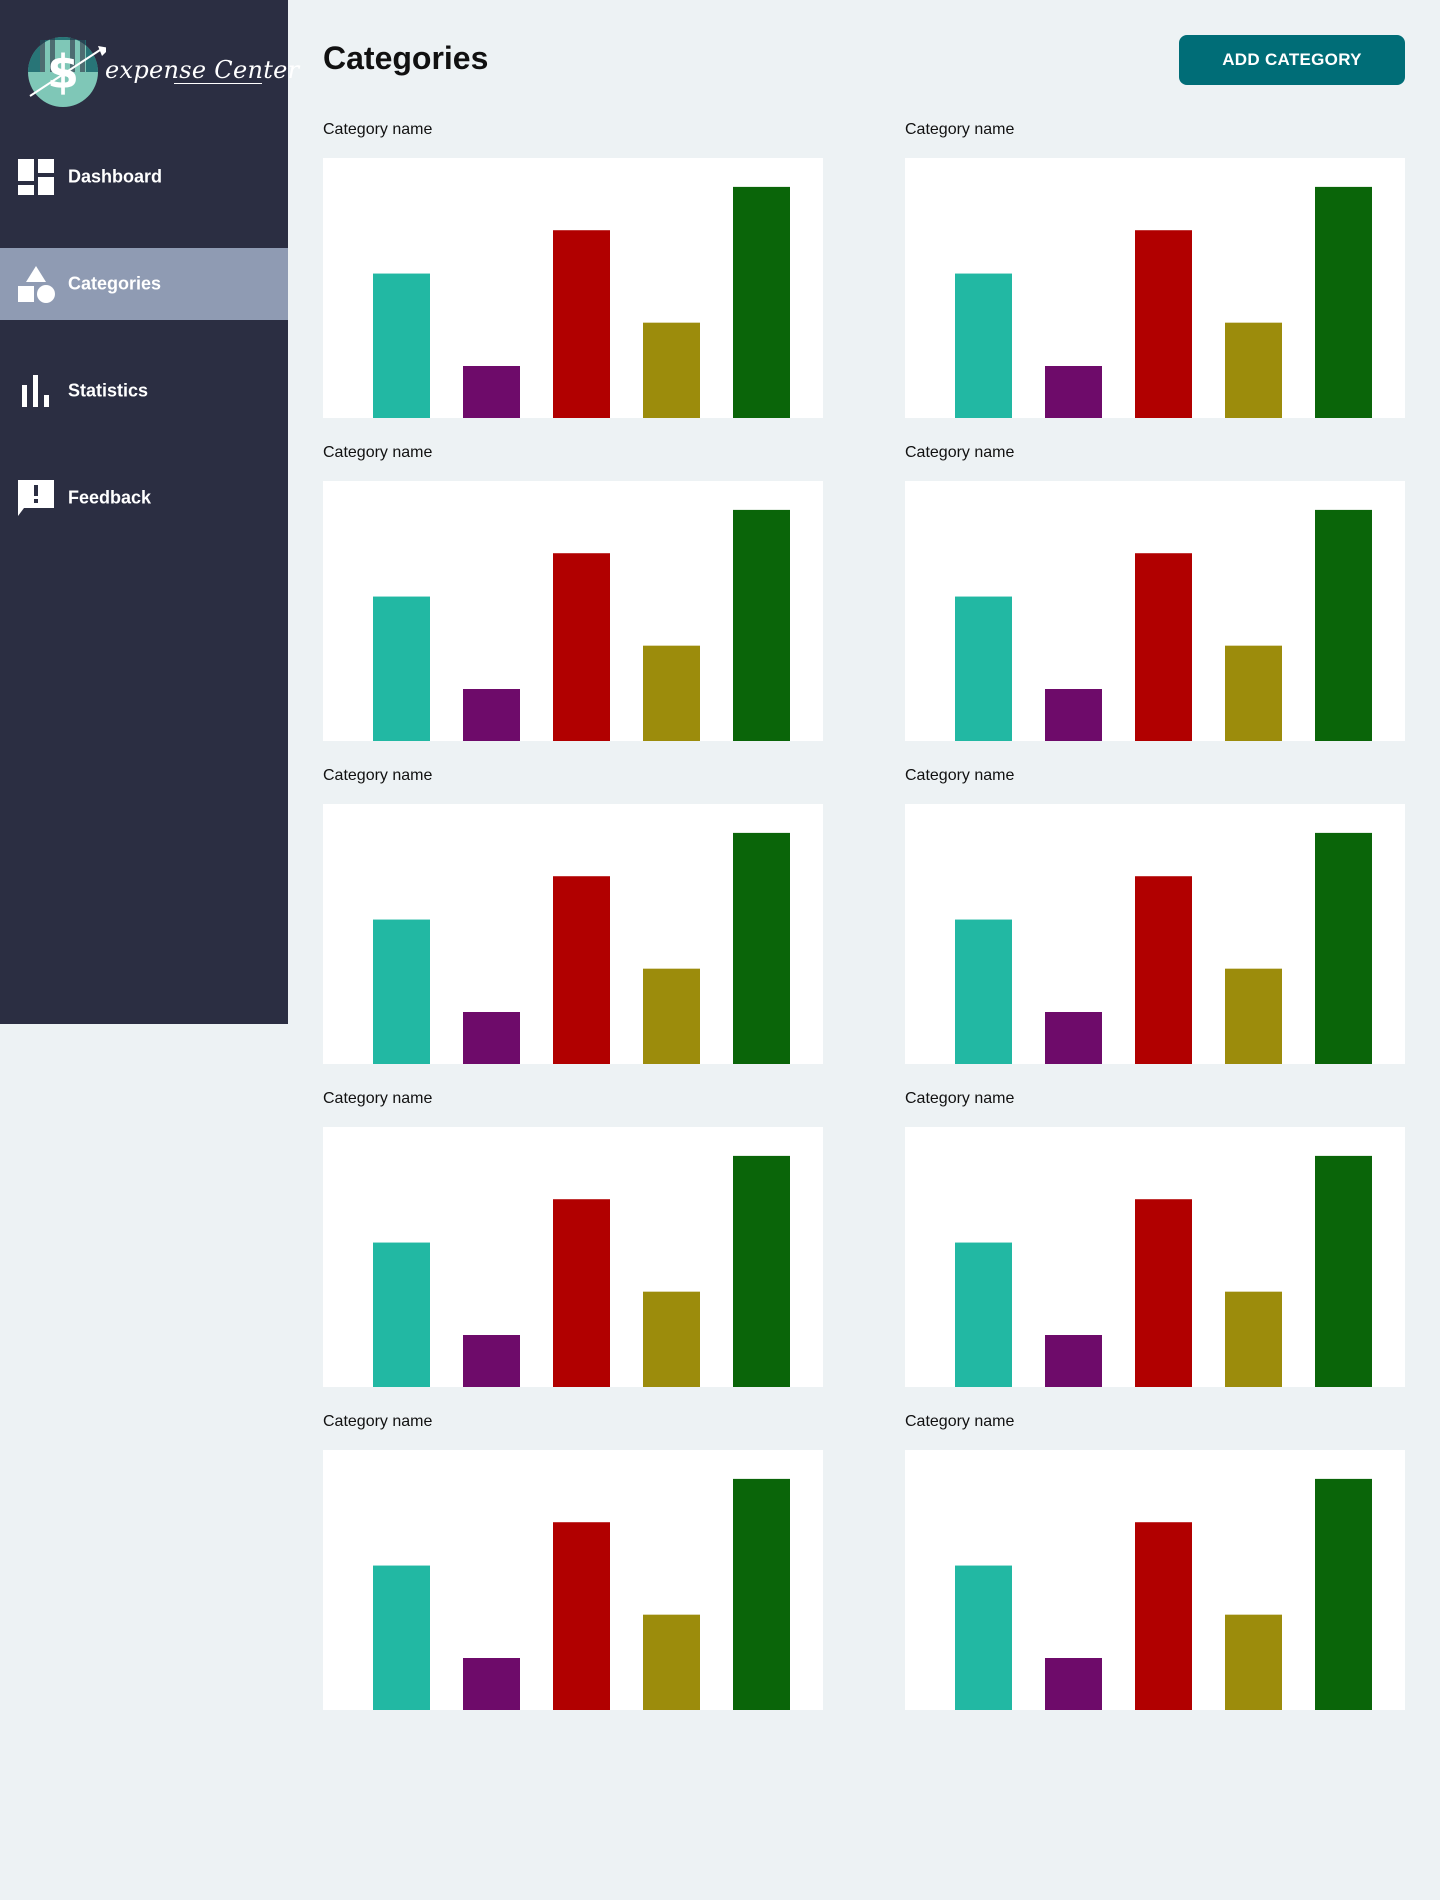 This screenshot has width=1440, height=1900. I want to click on sidebar-item-dashboard: Dashboard, so click(144, 177).